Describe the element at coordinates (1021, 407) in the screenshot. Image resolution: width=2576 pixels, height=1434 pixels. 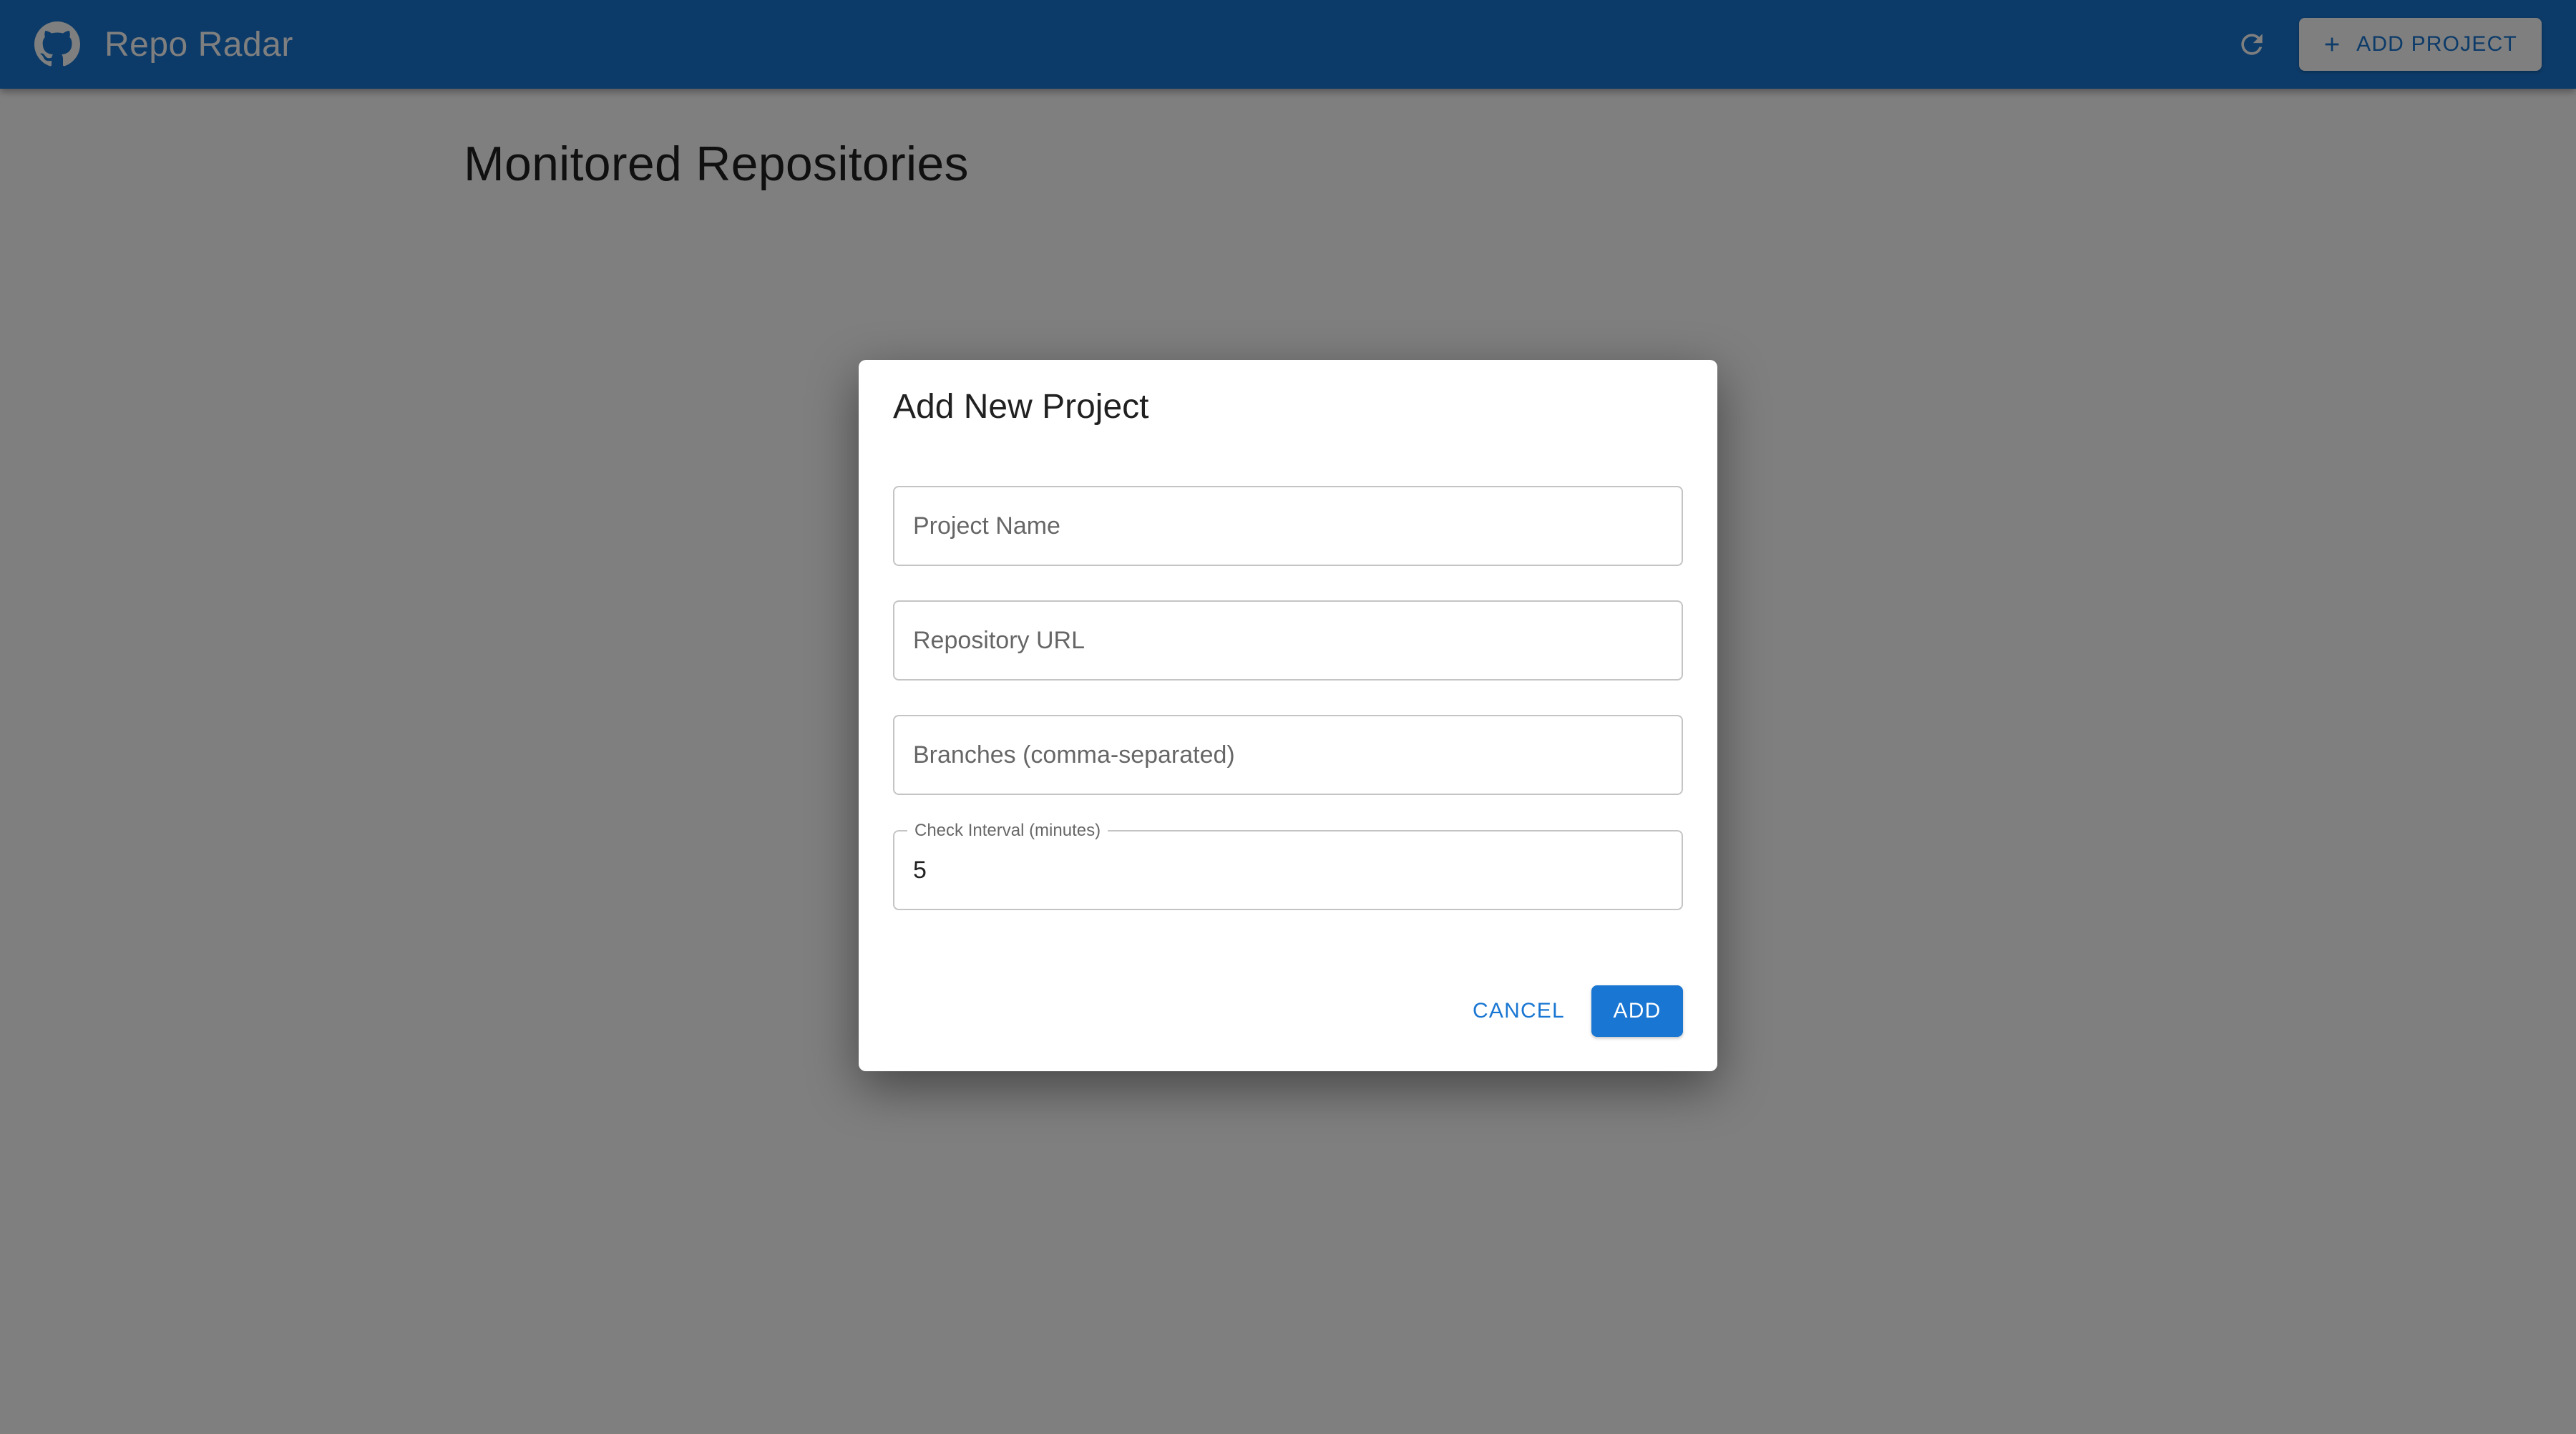
I see `dialog-title: Add New Project` at that location.